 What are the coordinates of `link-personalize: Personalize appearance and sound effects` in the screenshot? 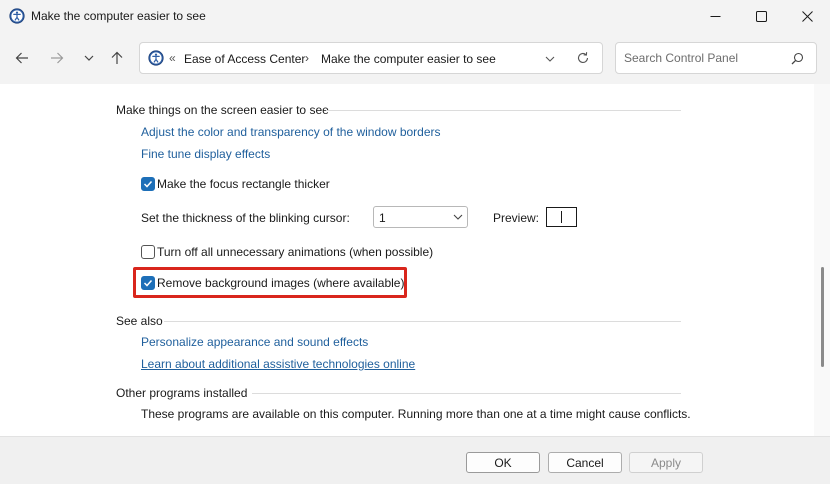 It's located at (254, 342).